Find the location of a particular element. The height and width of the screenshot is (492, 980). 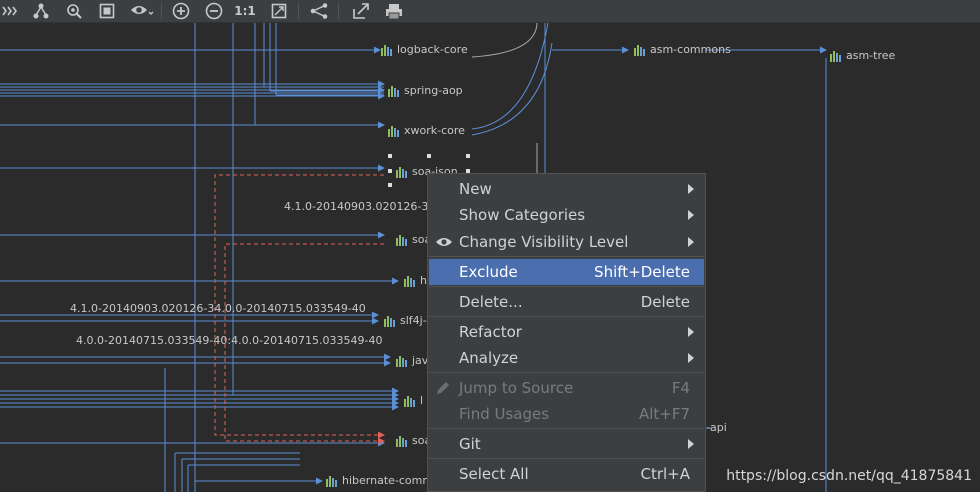

node-hibernate-commons: hibernate-comm is located at coordinates (379, 481).